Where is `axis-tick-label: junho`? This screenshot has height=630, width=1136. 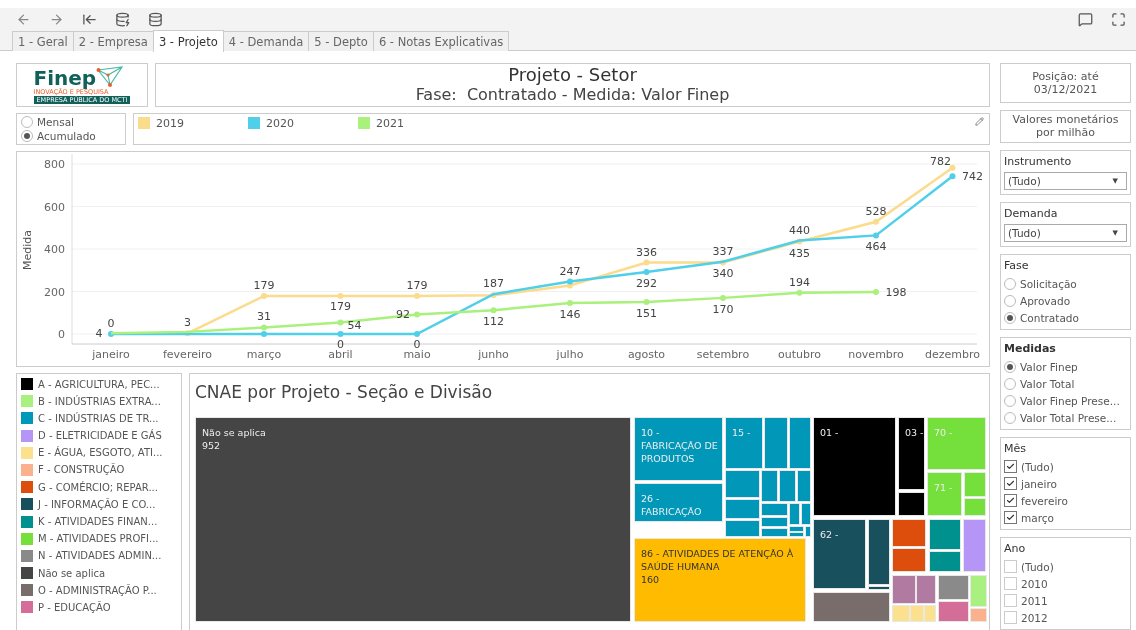
axis-tick-label: junho is located at coordinates (493, 354).